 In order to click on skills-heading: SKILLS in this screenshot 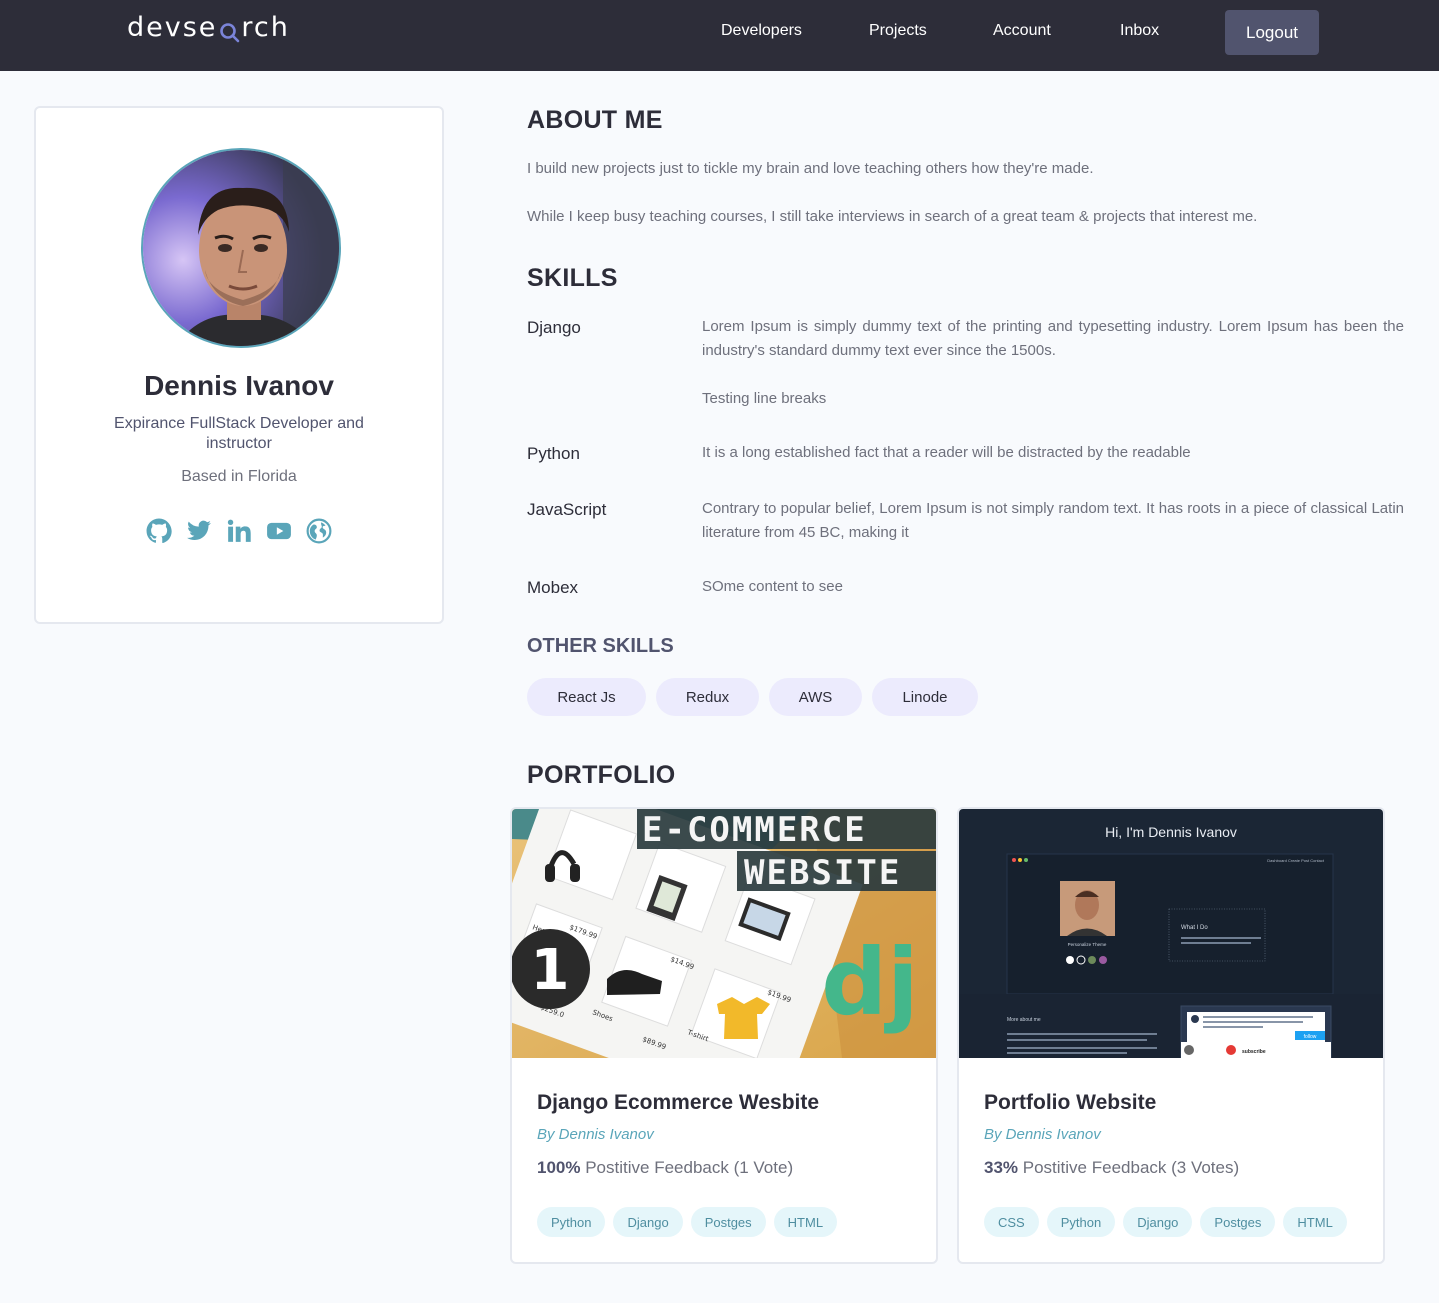, I will do `click(572, 278)`.